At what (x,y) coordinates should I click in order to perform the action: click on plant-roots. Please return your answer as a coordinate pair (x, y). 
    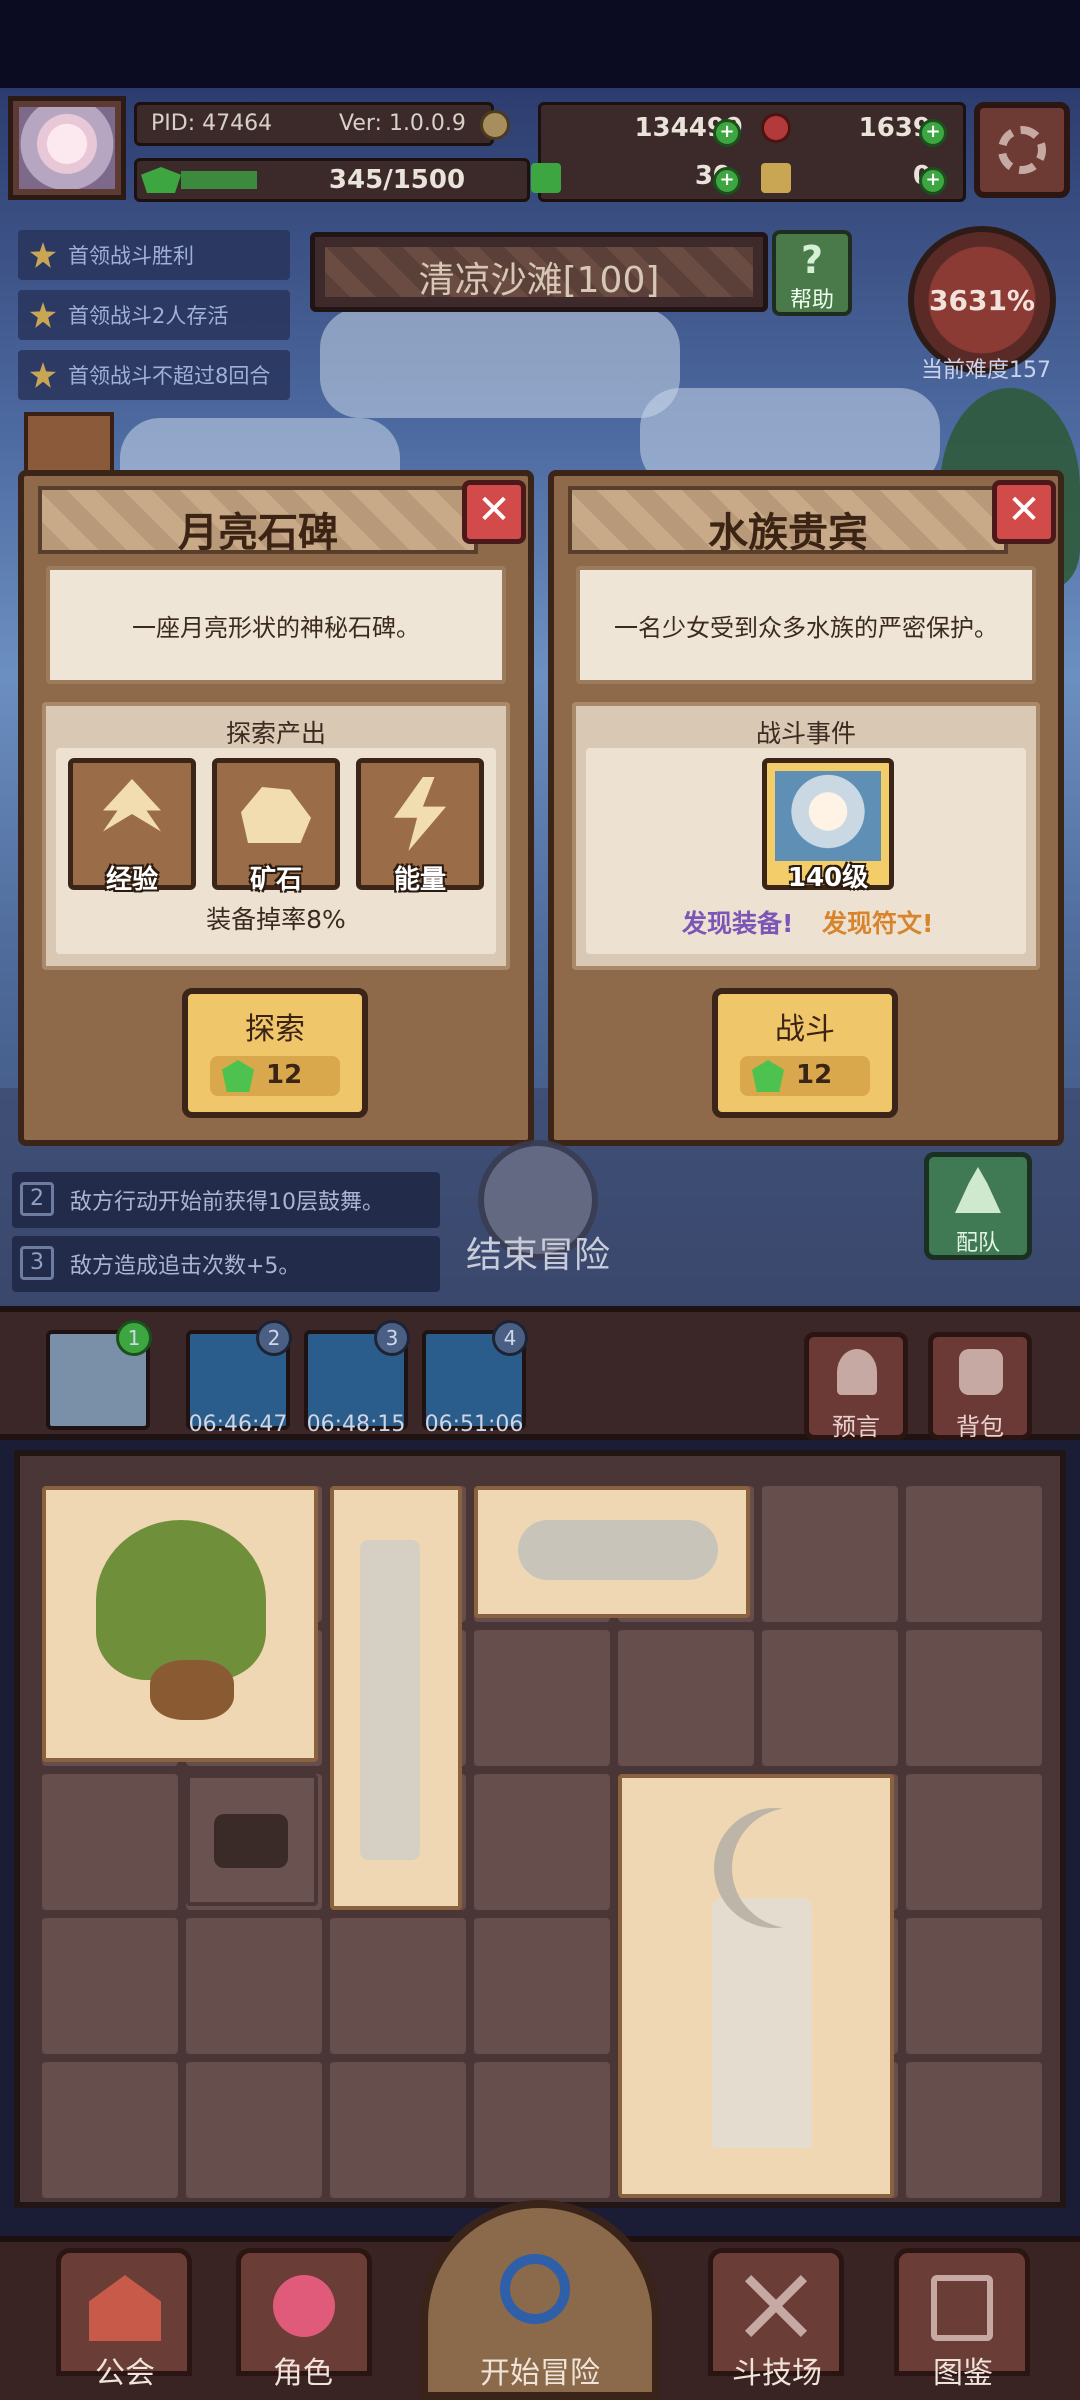
    Looking at the image, I should click on (192, 1690).